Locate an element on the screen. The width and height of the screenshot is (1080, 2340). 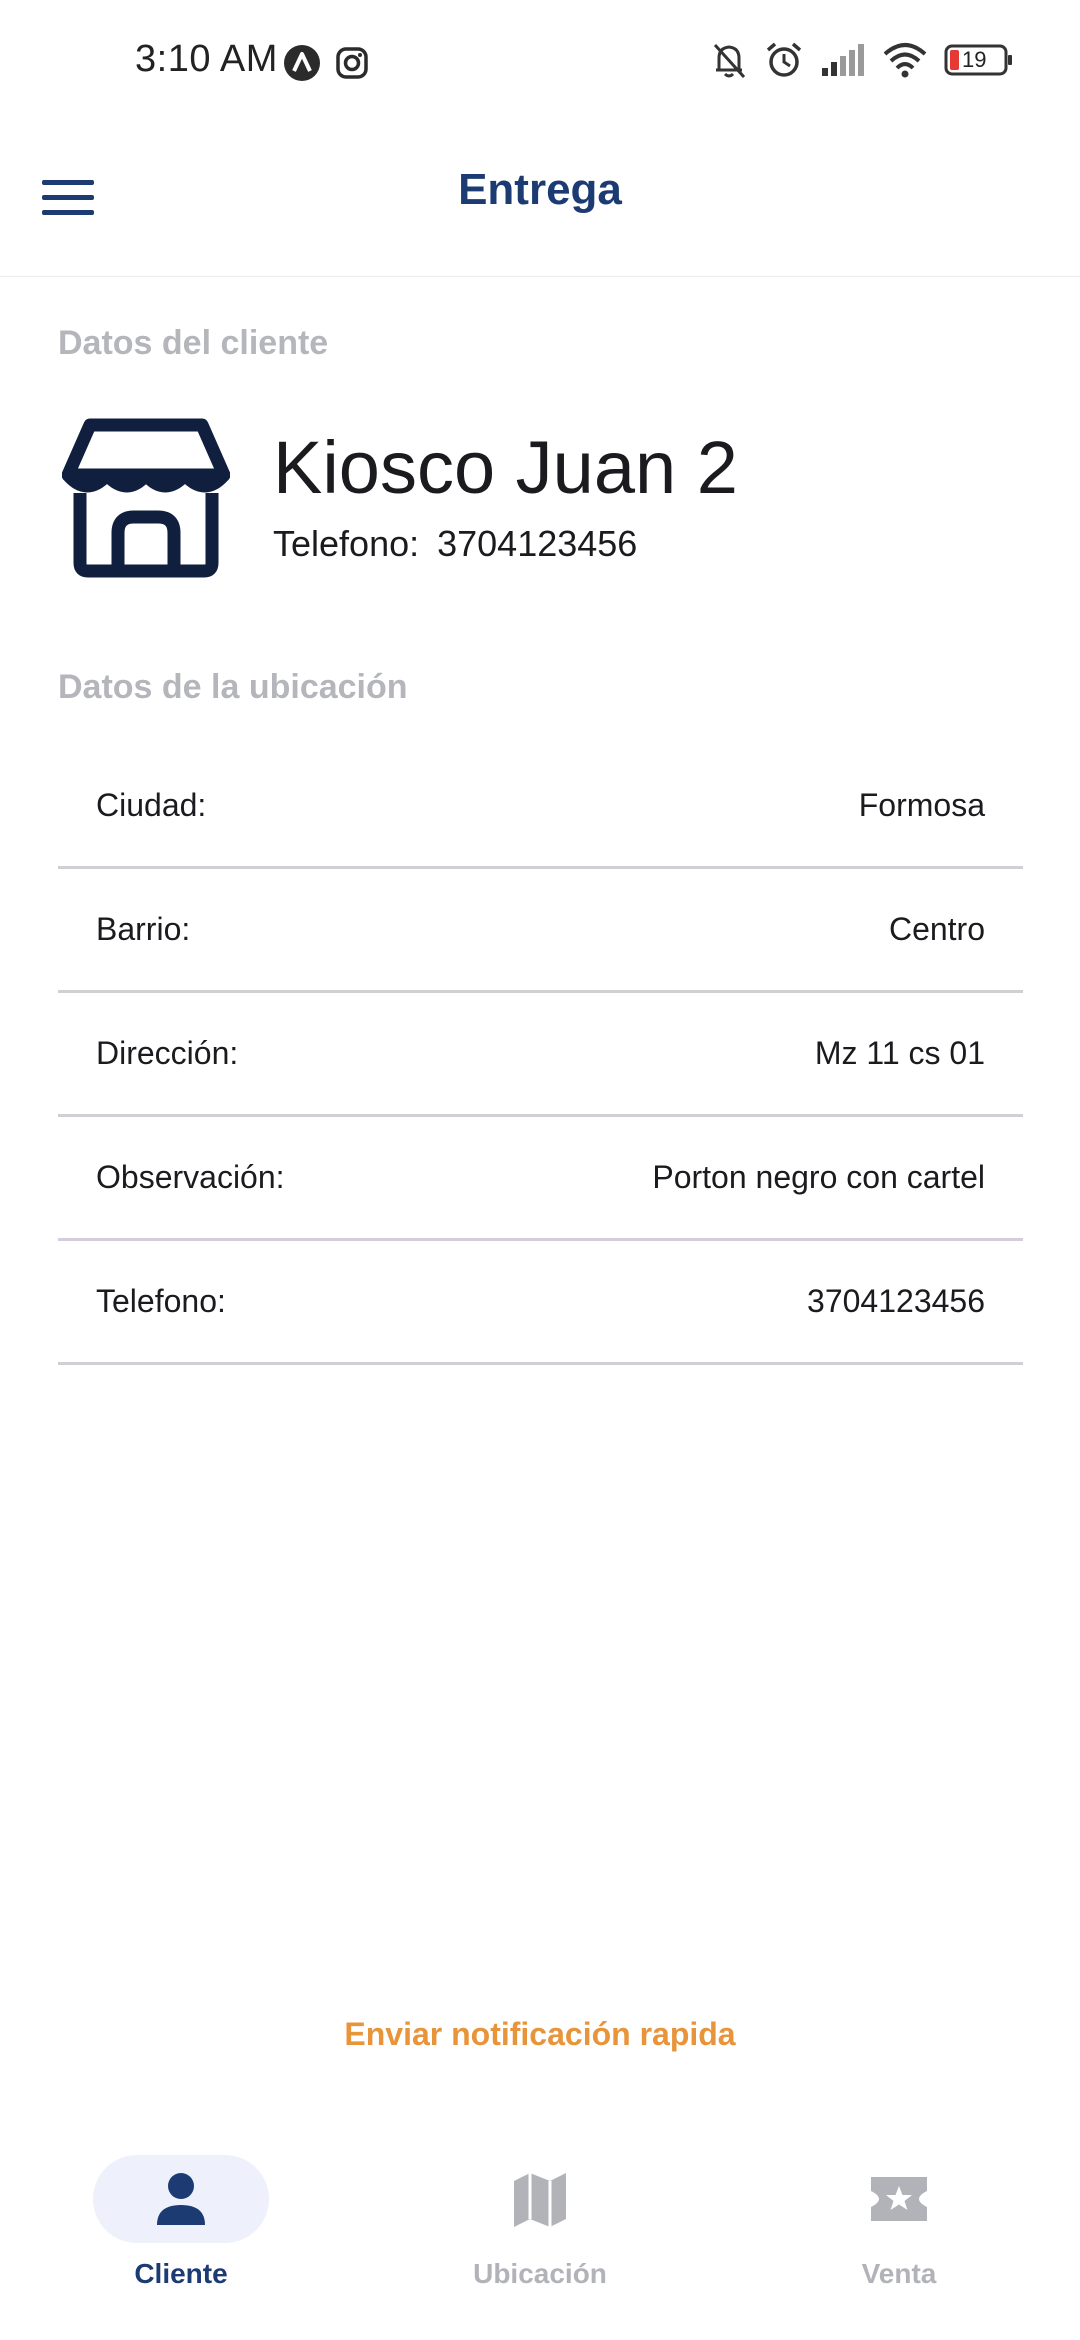
nav-label: Cliente is located at coordinates (181, 2273).